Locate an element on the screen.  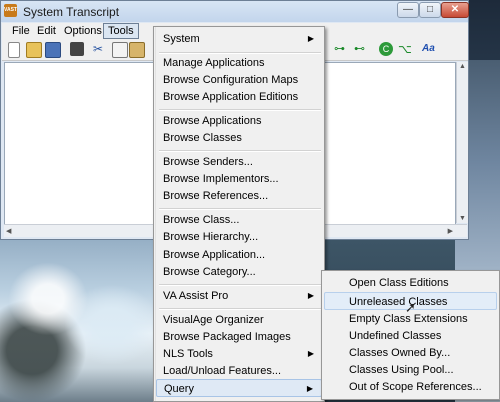
print-icon is located at coordinates (77, 49).